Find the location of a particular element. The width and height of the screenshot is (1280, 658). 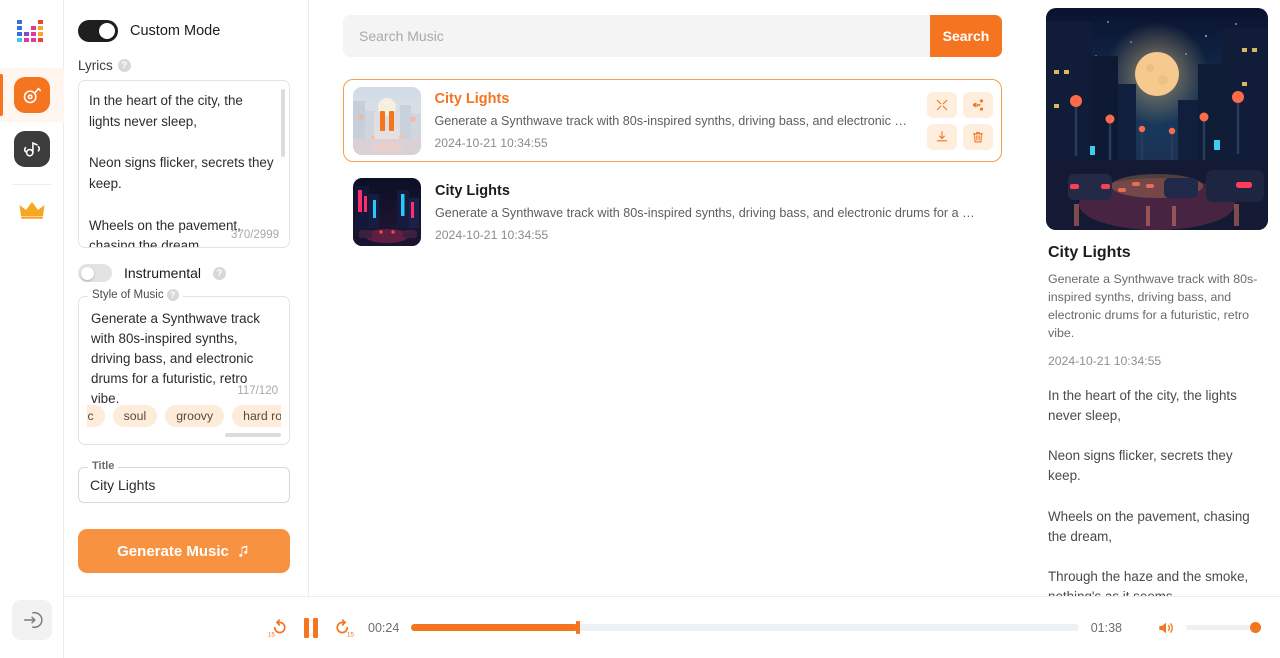

volume-thumb is located at coordinates (1255, 627).